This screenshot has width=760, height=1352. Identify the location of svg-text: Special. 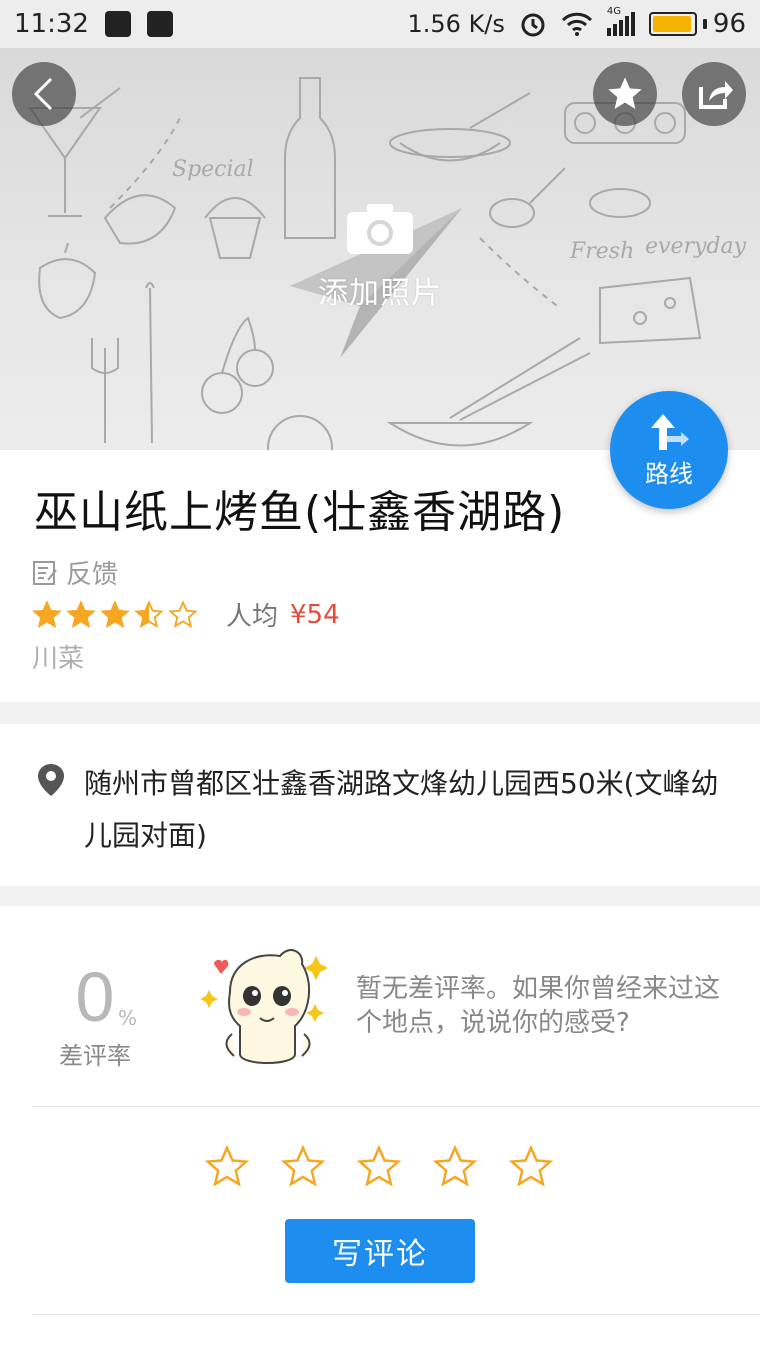
(213, 169).